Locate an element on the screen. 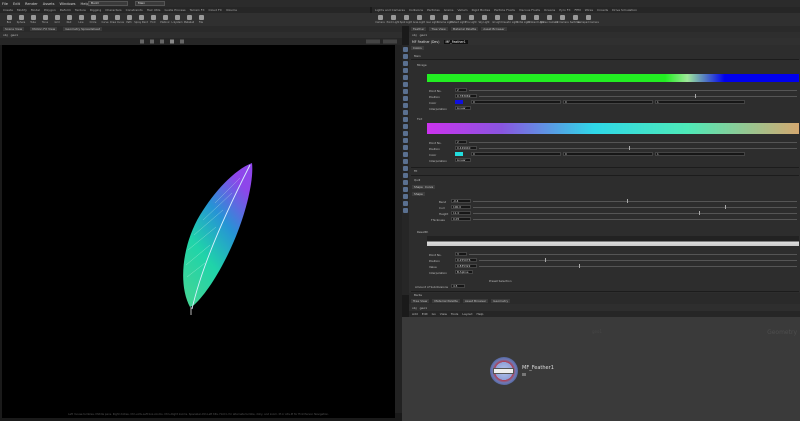  tool-button: Distant Light is located at coordinates (458, 19).